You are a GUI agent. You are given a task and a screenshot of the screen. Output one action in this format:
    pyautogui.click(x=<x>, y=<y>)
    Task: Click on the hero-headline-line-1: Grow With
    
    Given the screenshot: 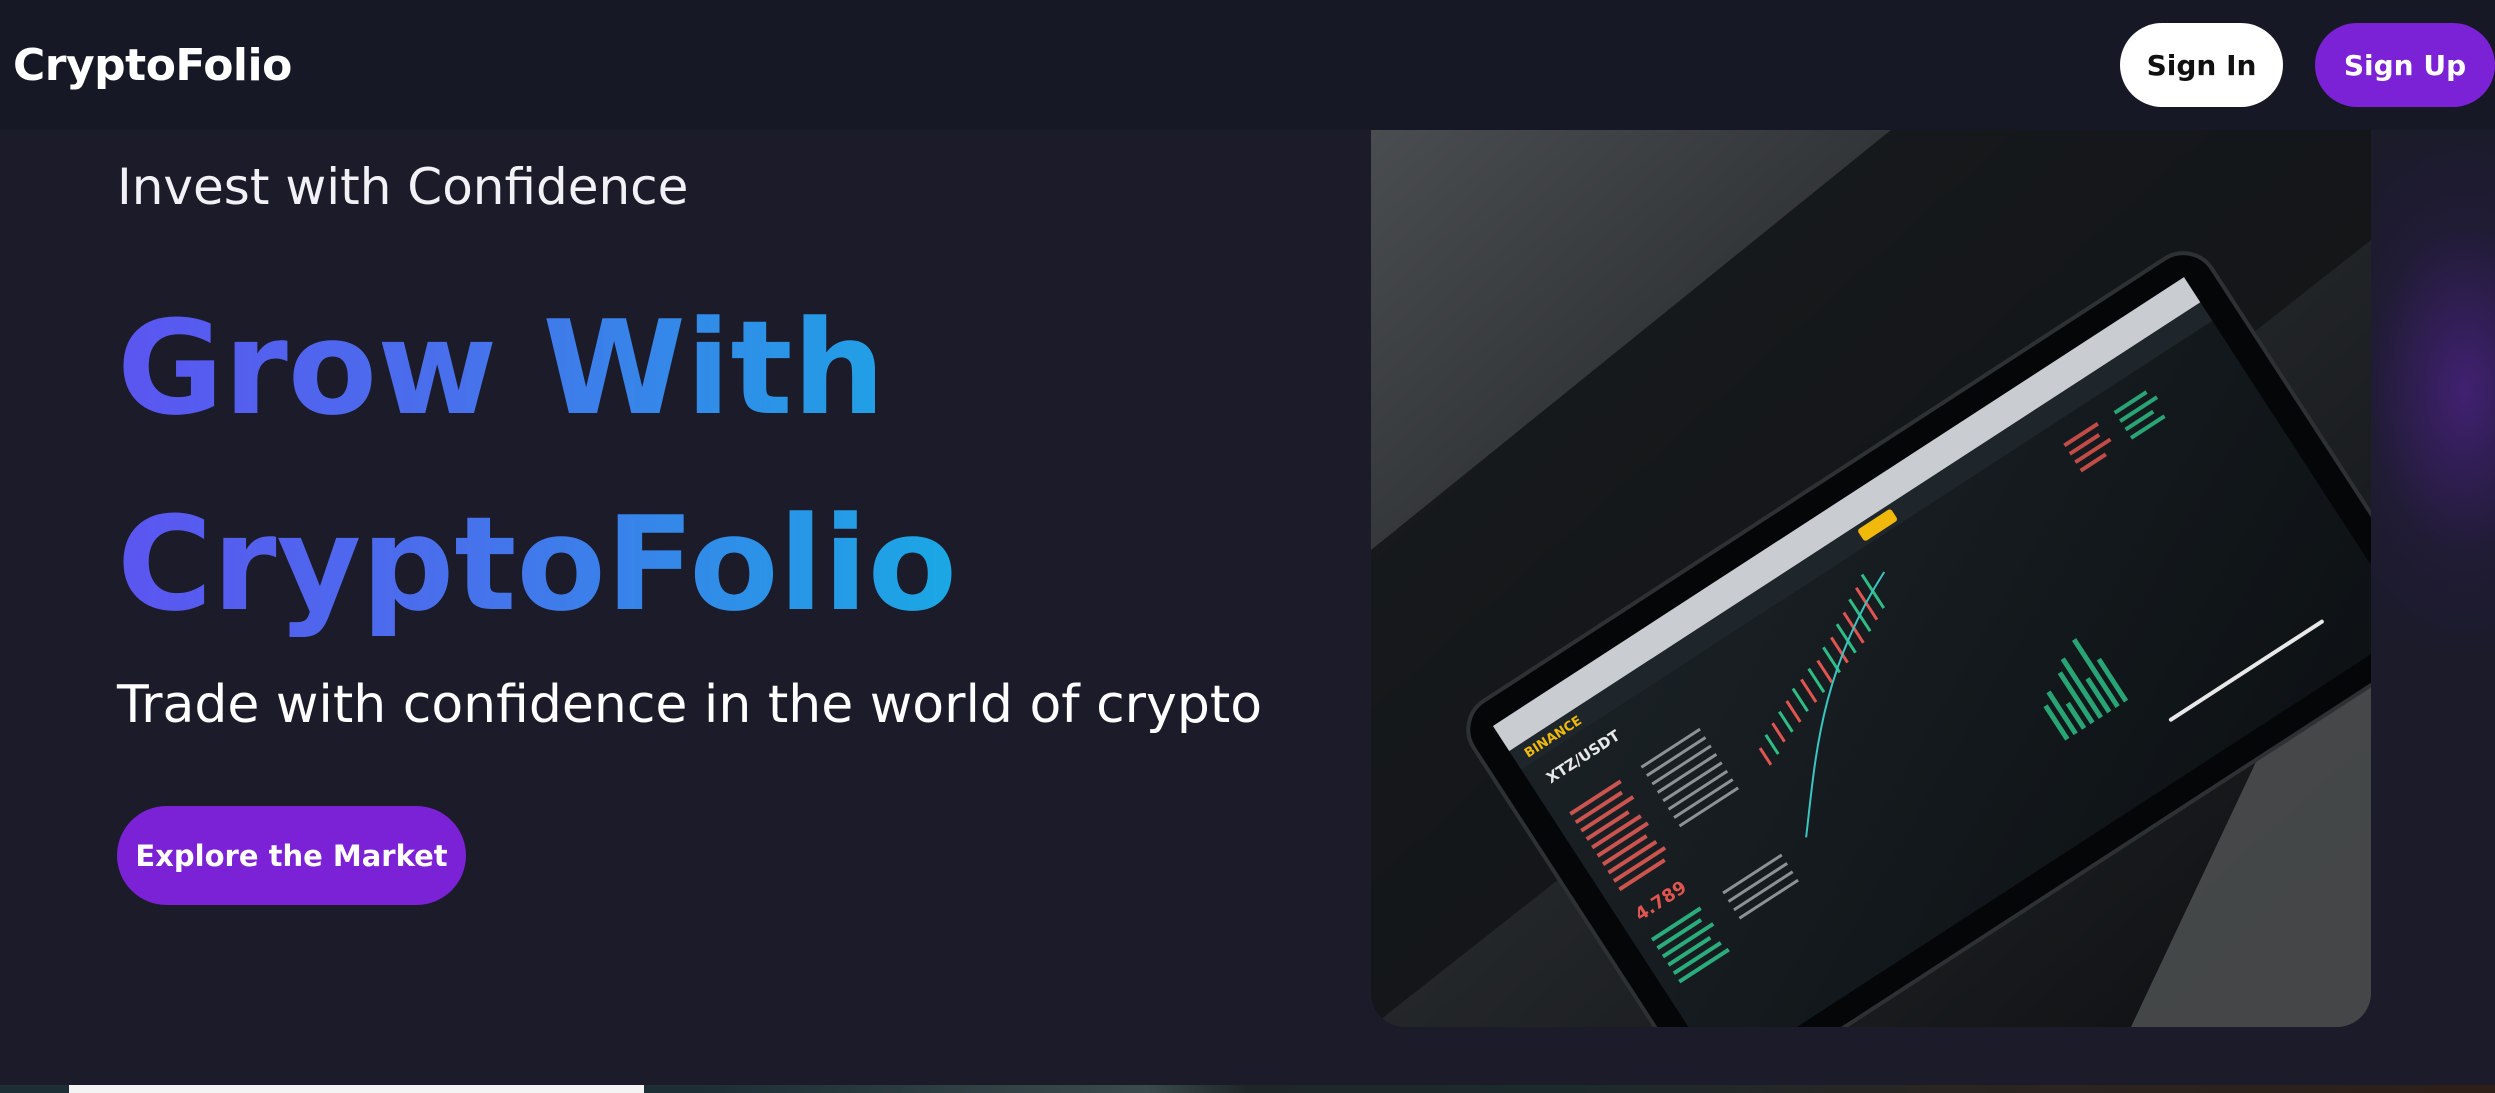 What is the action you would take?
    pyautogui.click(x=501, y=368)
    